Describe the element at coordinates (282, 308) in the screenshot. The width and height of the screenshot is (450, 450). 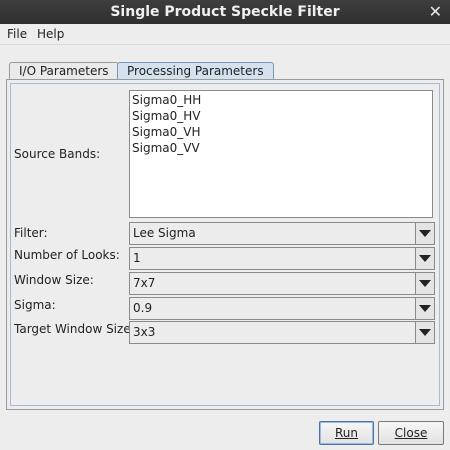
I see `sigma-select: 0.9` at that location.